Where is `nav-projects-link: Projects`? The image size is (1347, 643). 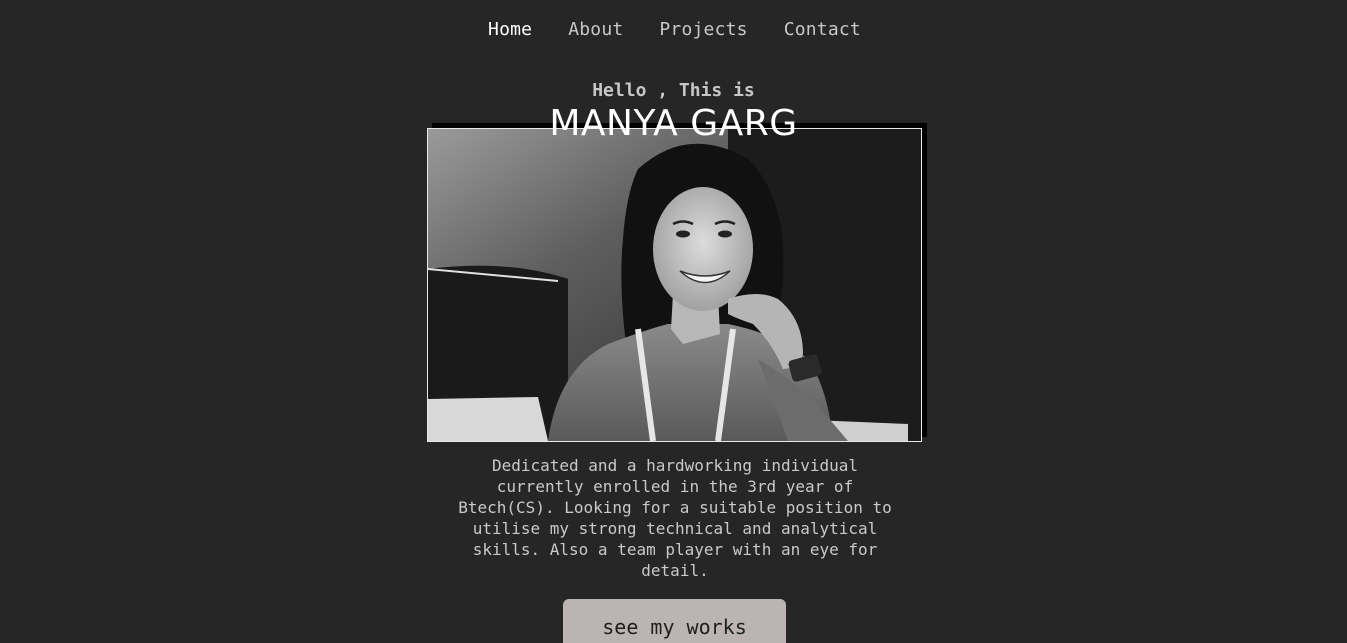
nav-projects-link: Projects is located at coordinates (703, 30).